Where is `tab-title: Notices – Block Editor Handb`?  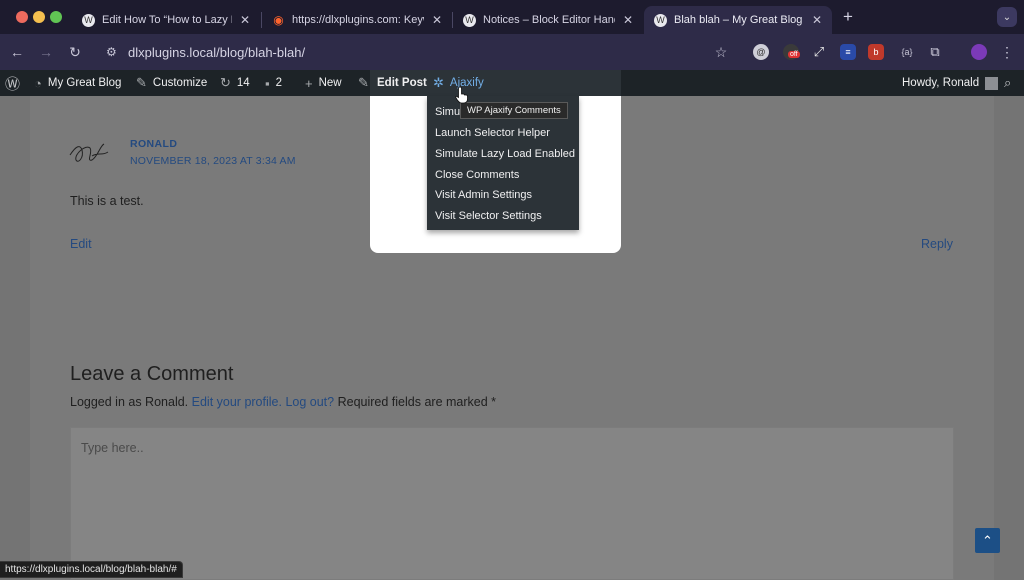 tab-title: Notices – Block Editor Handb is located at coordinates (549, 20).